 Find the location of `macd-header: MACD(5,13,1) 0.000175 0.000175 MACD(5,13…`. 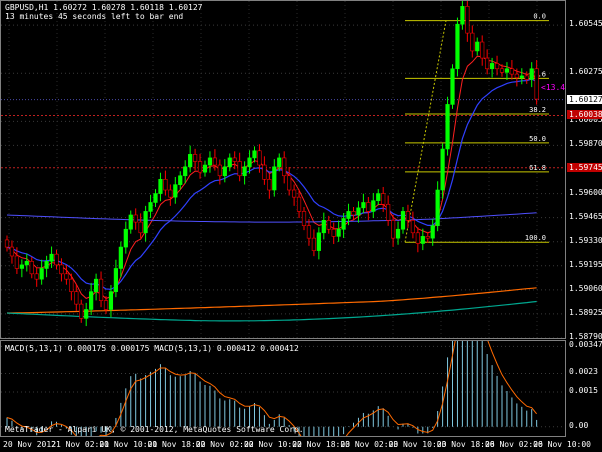

macd-header: MACD(5,13,1) 0.000175 0.000175 MACD(5,13… is located at coordinates (152, 348).